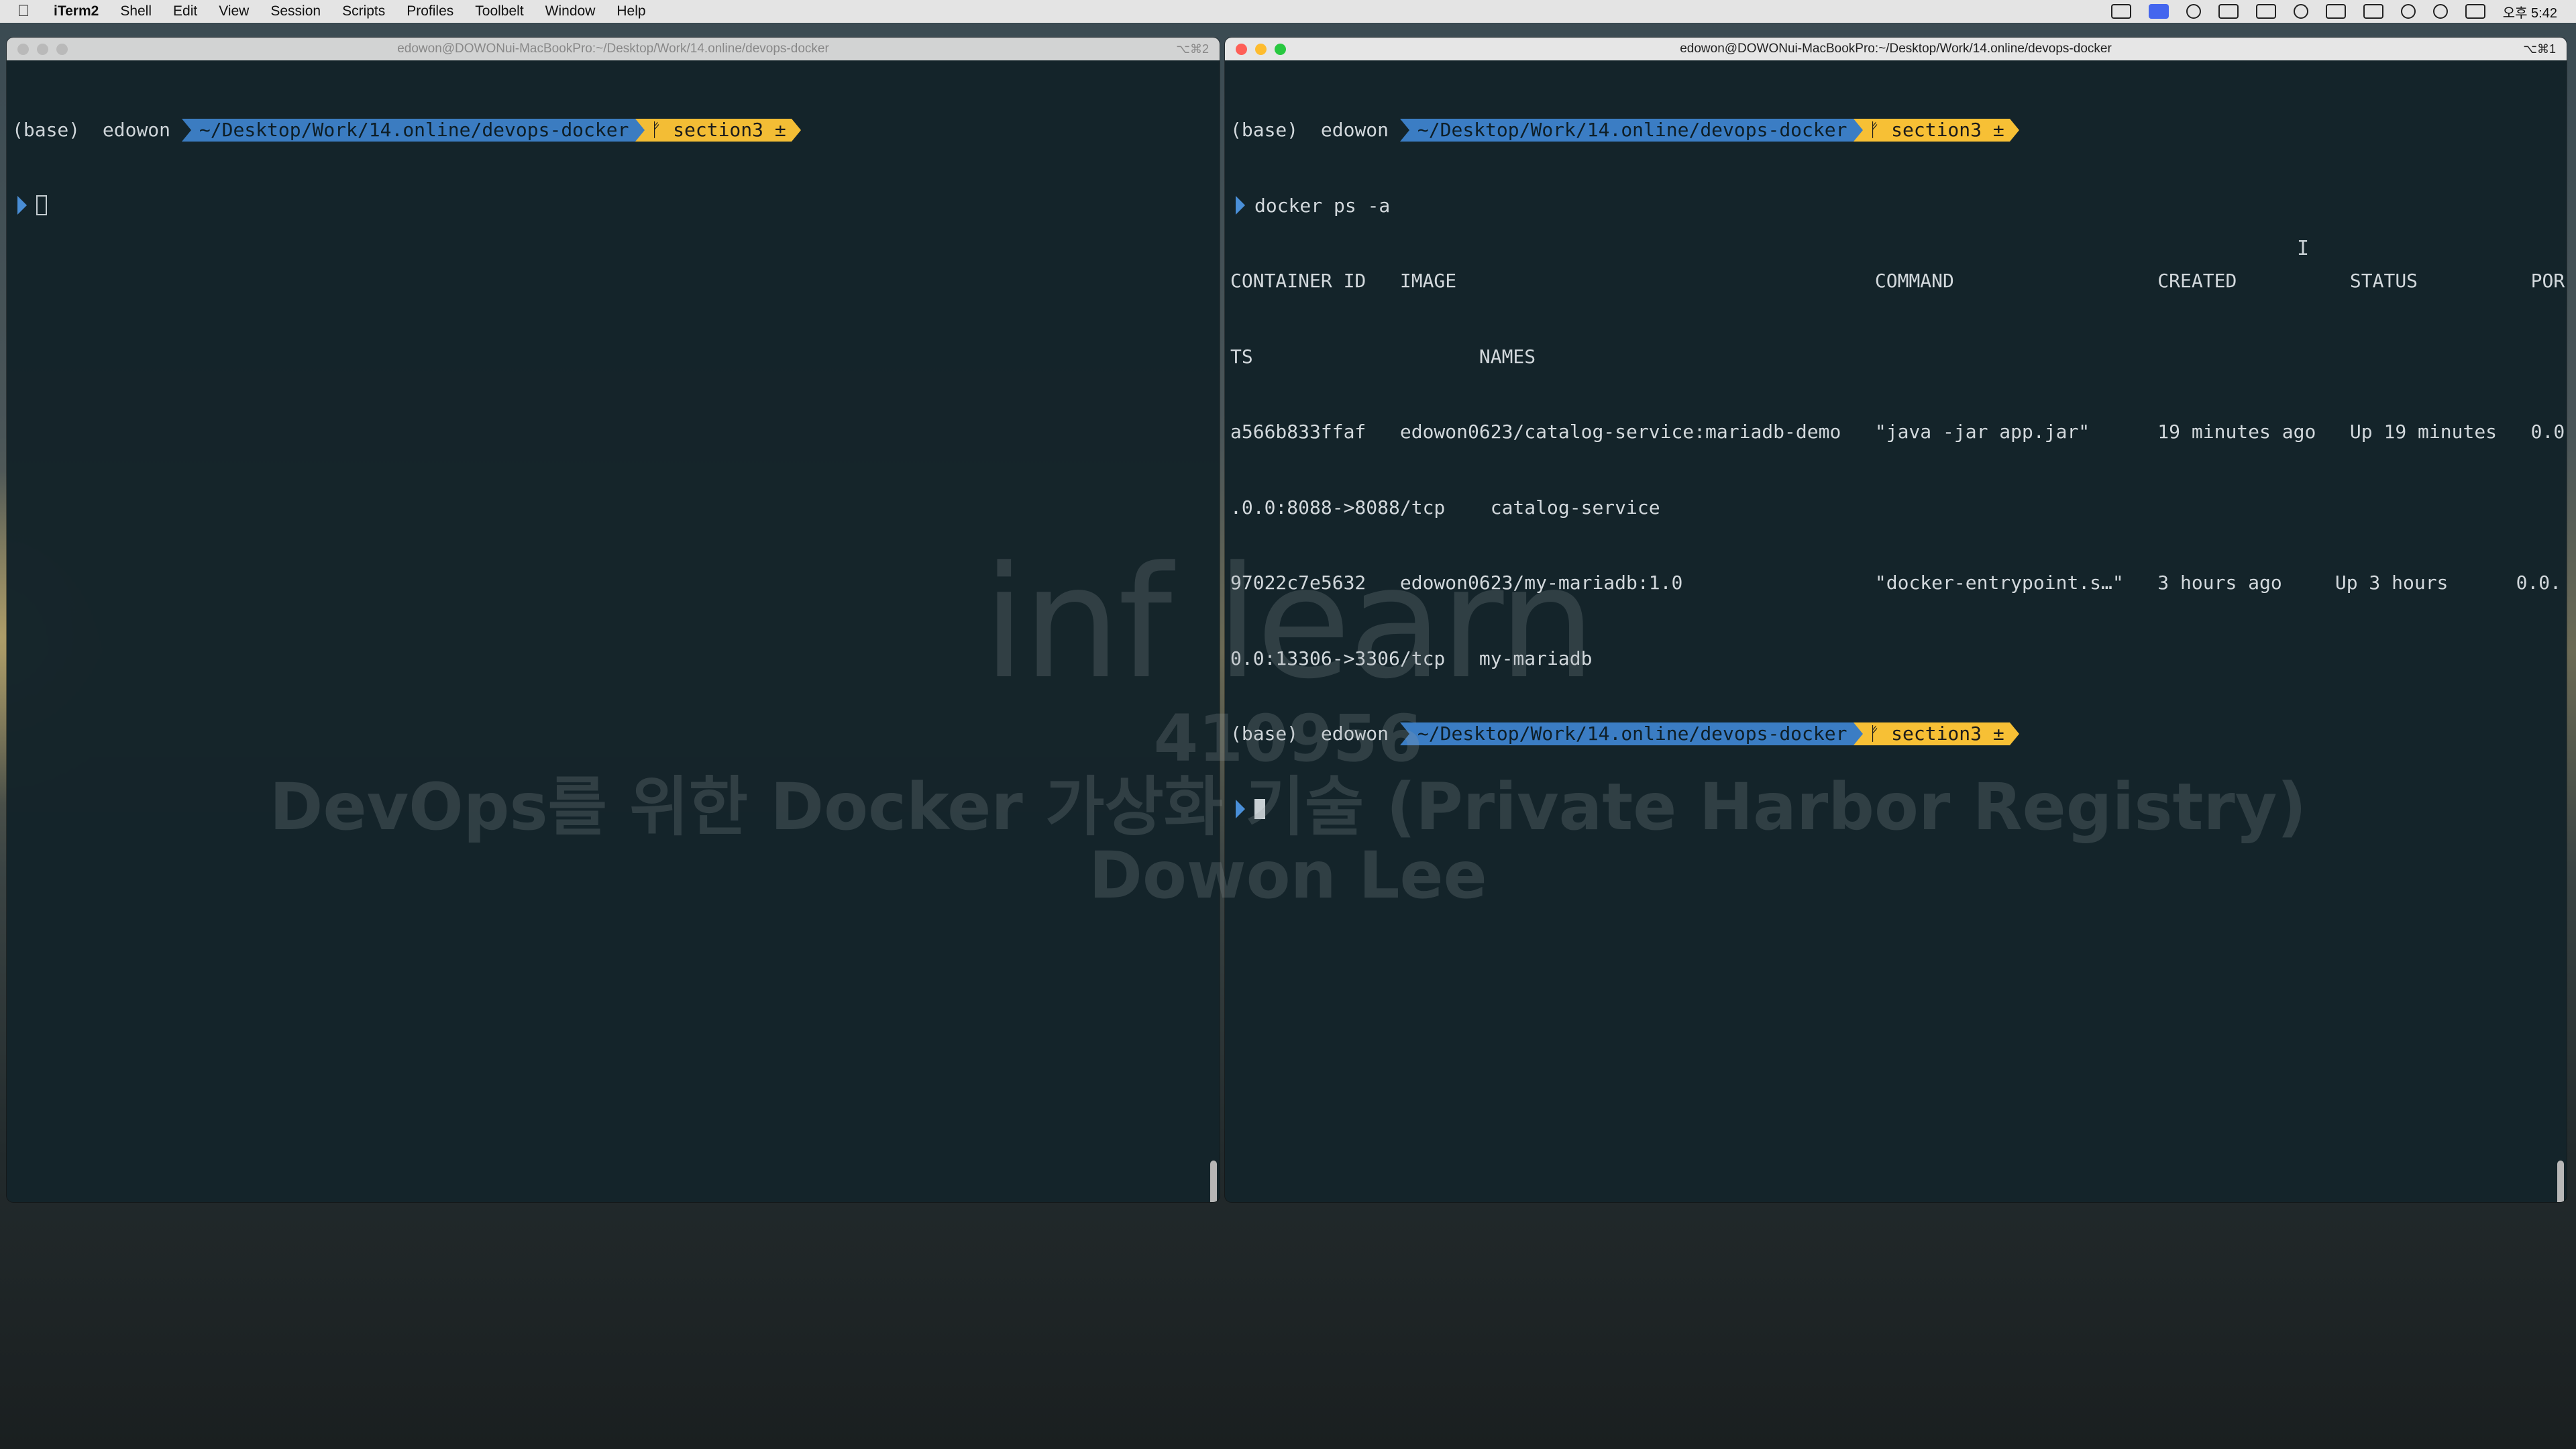 The image size is (2576, 1449). Describe the element at coordinates (2373, 11) in the screenshot. I see `battery-icon` at that location.